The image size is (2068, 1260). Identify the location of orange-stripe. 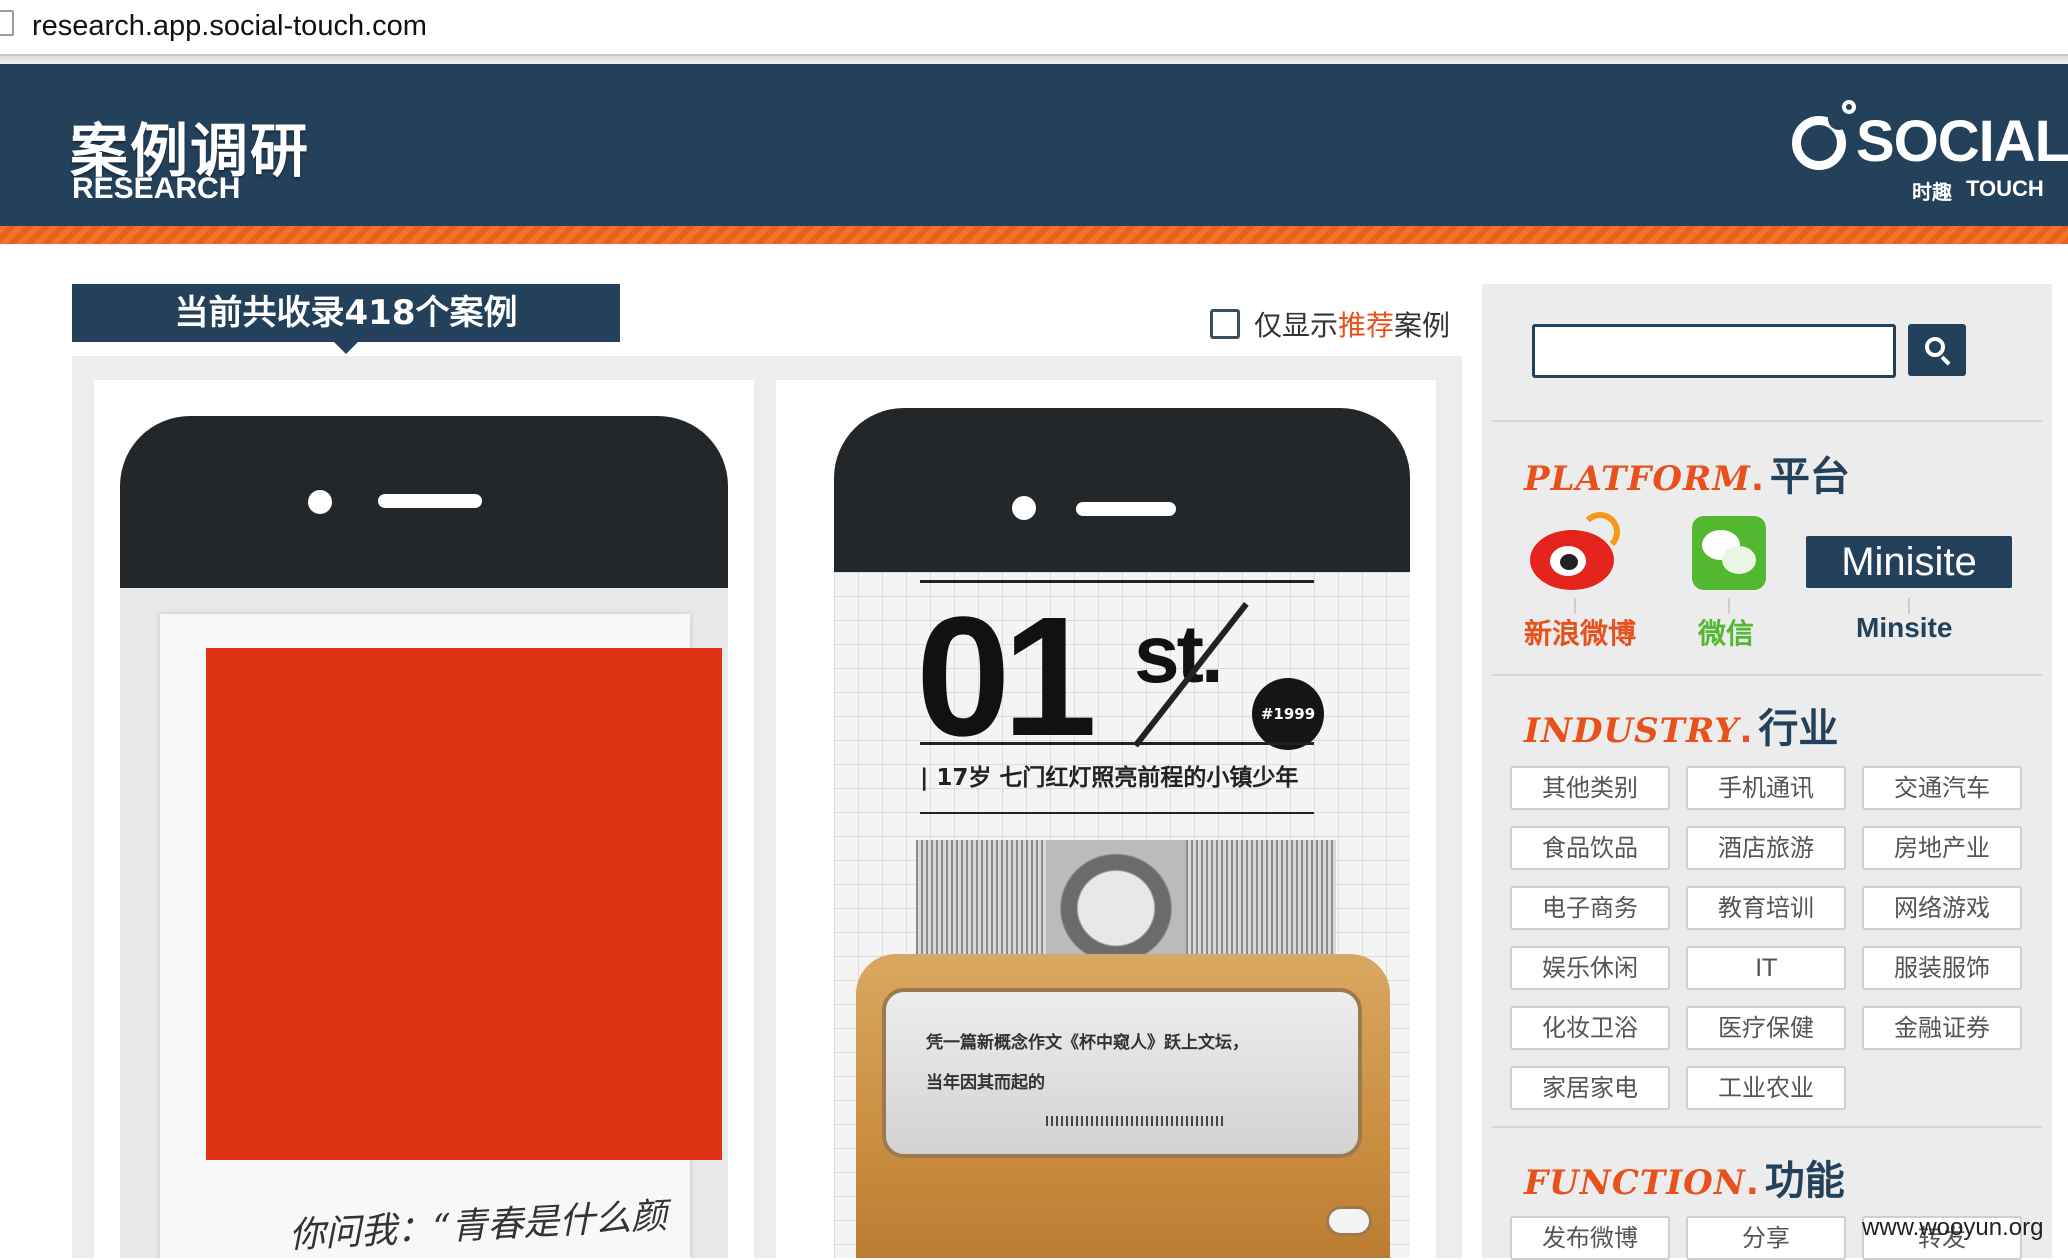
(1034, 235).